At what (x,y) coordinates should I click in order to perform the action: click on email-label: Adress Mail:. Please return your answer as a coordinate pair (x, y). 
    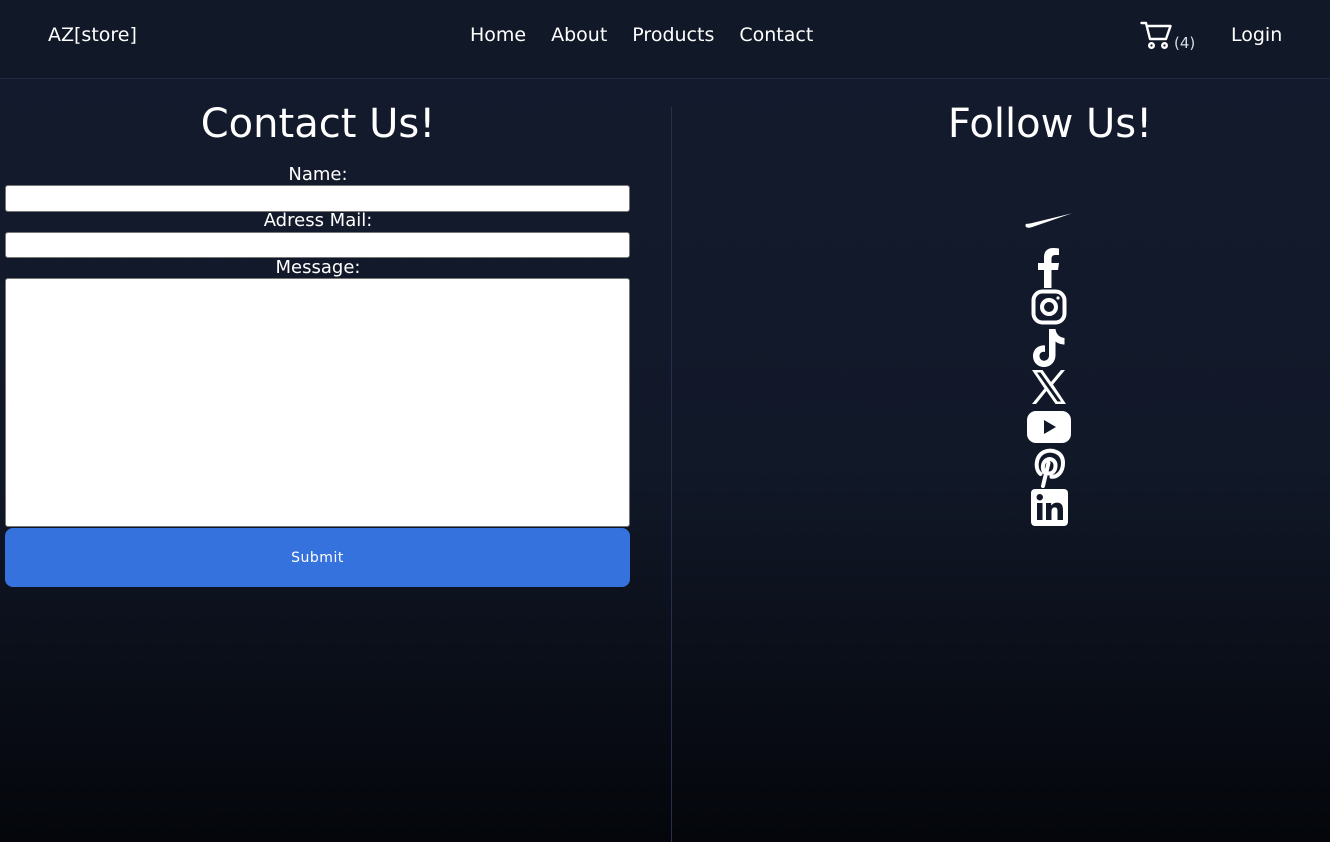
    Looking at the image, I should click on (318, 220).